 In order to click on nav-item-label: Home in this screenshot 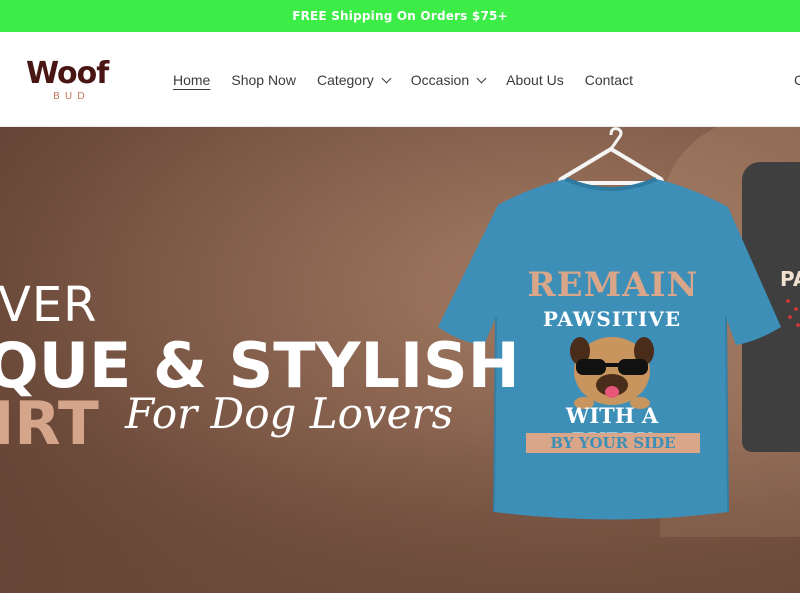, I will do `click(192, 80)`.